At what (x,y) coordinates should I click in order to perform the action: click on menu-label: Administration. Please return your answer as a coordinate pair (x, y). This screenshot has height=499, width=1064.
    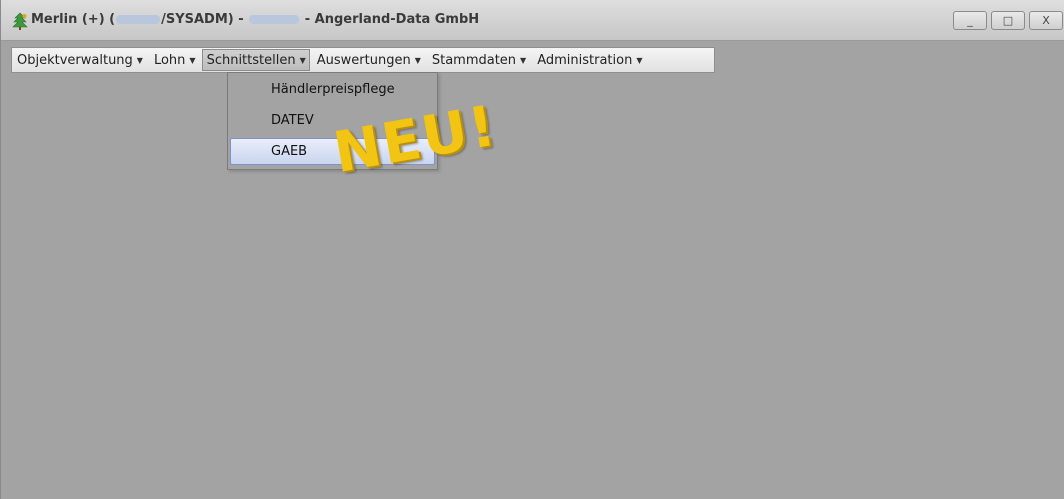
    Looking at the image, I should click on (585, 60).